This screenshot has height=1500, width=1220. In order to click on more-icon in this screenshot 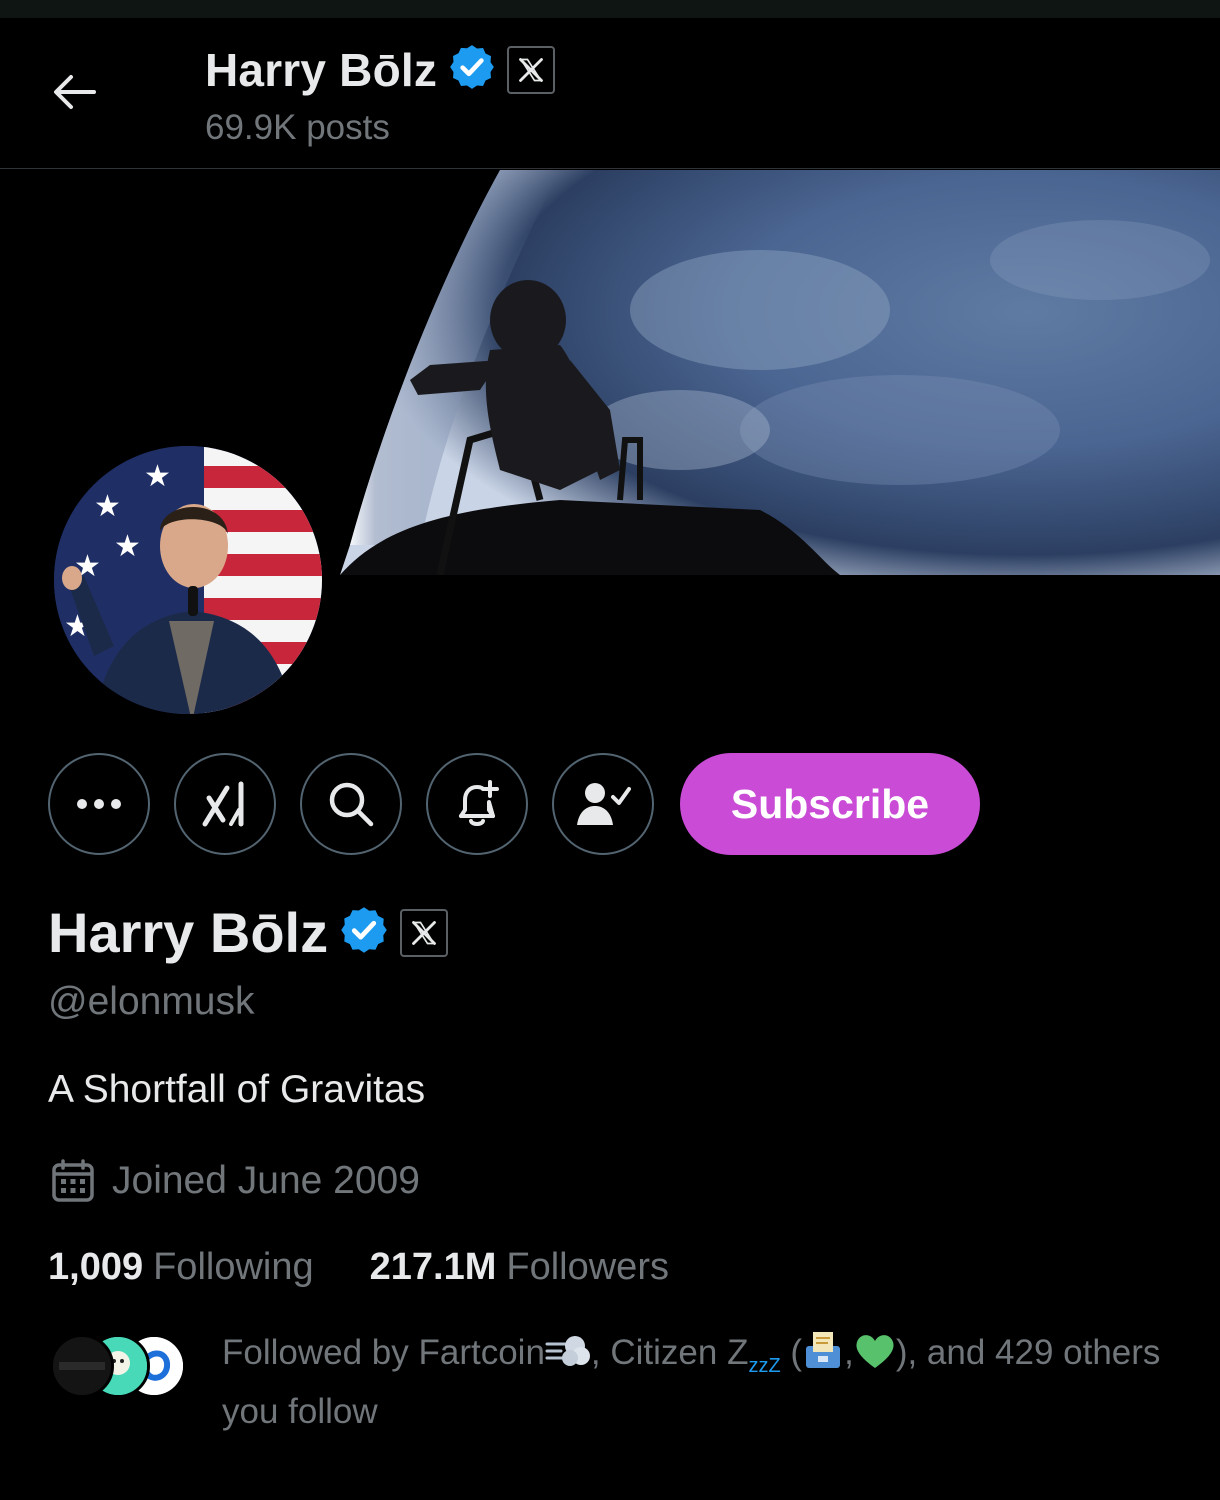, I will do `click(99, 804)`.